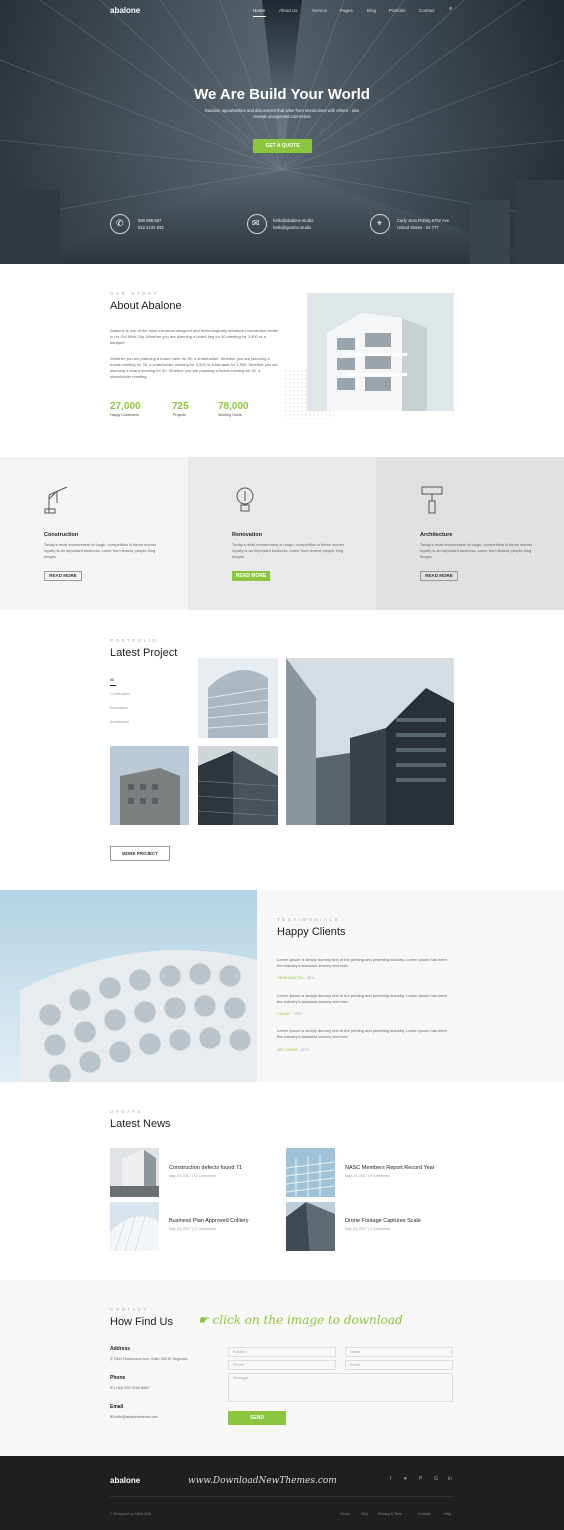 The image size is (564, 1530). What do you see at coordinates (125, 406) in the screenshot?
I see `stat-value-customers: 27,000` at bounding box center [125, 406].